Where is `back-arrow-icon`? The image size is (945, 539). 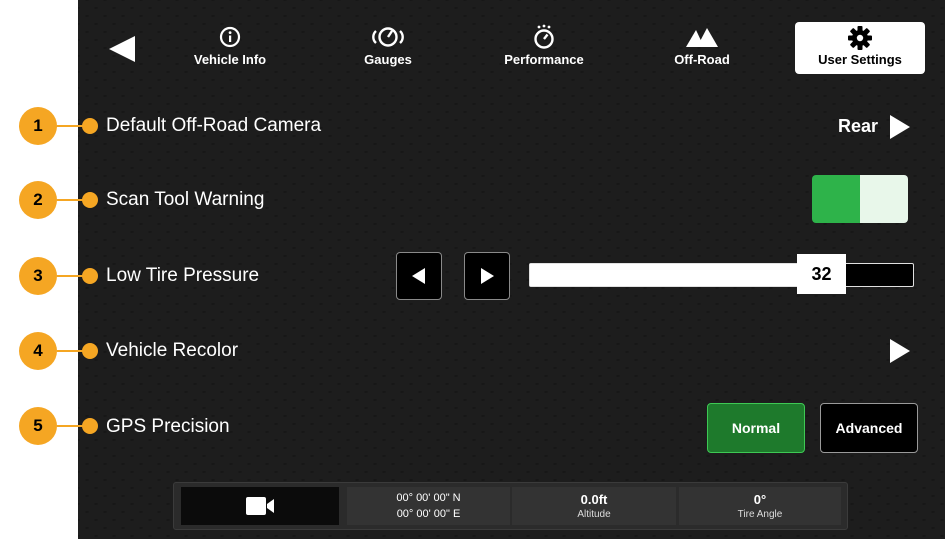 back-arrow-icon is located at coordinates (122, 49).